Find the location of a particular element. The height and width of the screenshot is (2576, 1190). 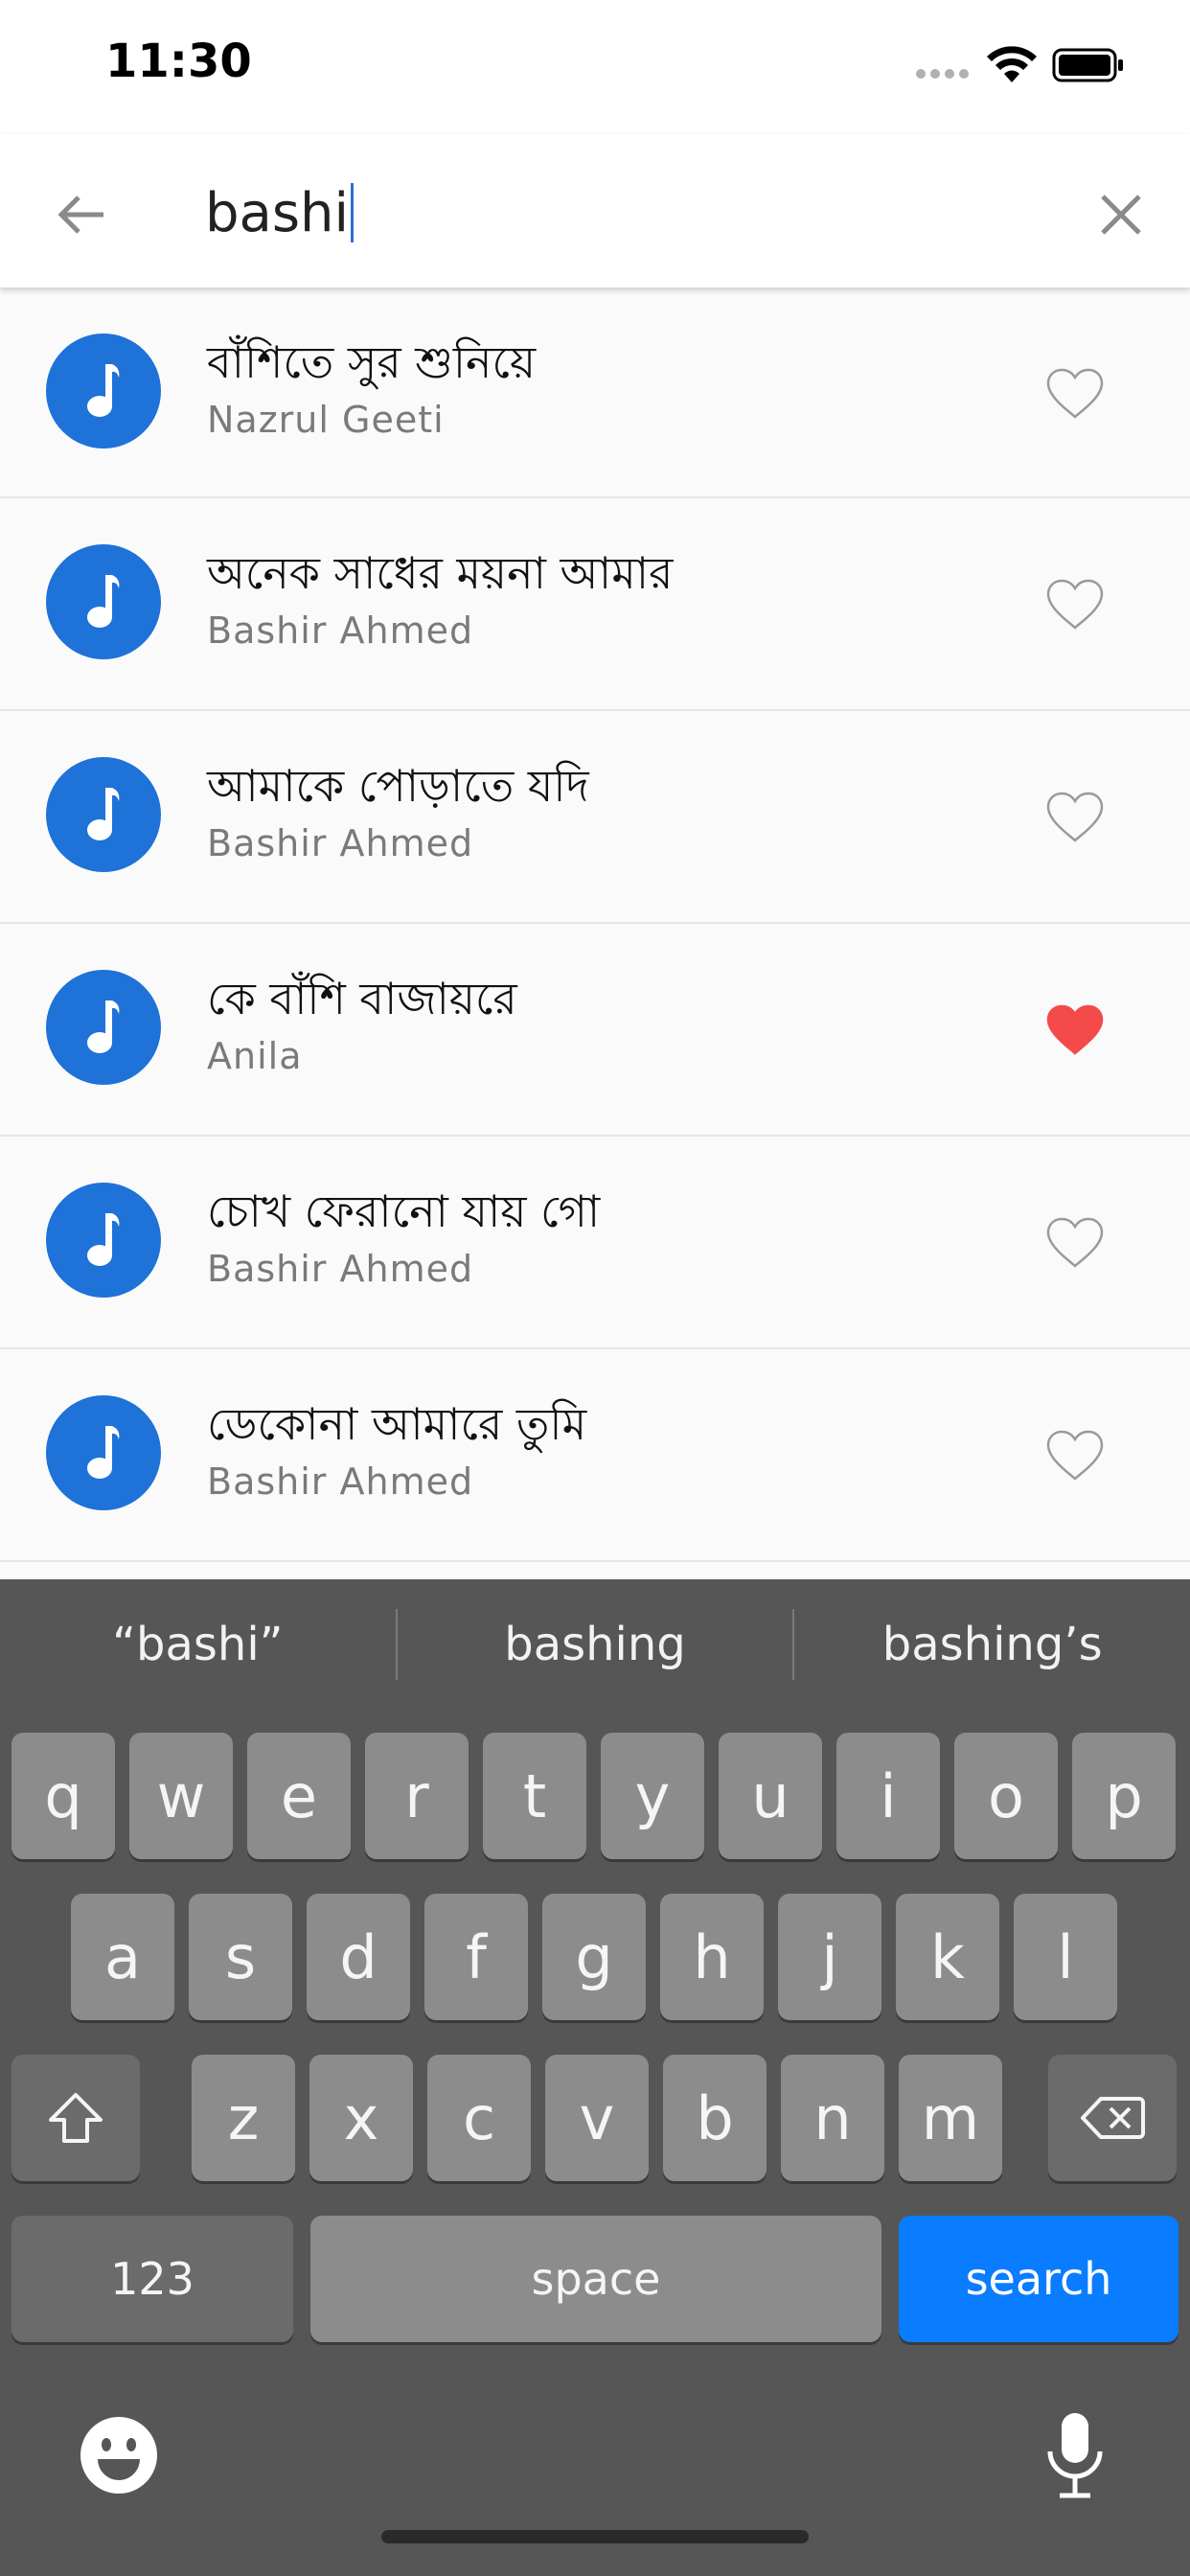

song-title: আমাকে পোড়াতে যদি is located at coordinates (398, 786).